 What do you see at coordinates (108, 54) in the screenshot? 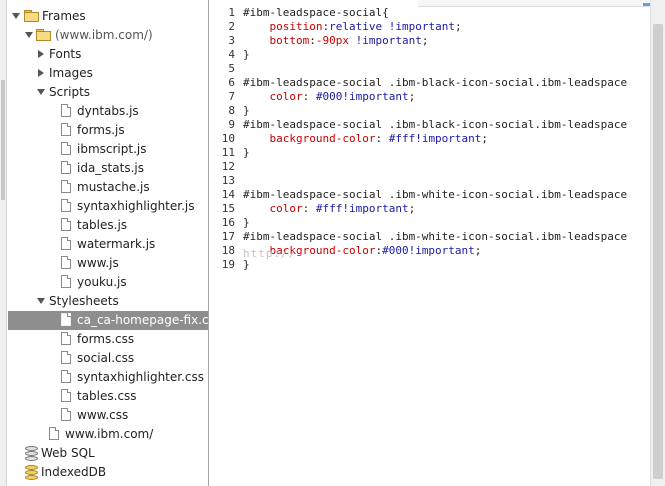
I see `tree-item-fonts: Fonts` at bounding box center [108, 54].